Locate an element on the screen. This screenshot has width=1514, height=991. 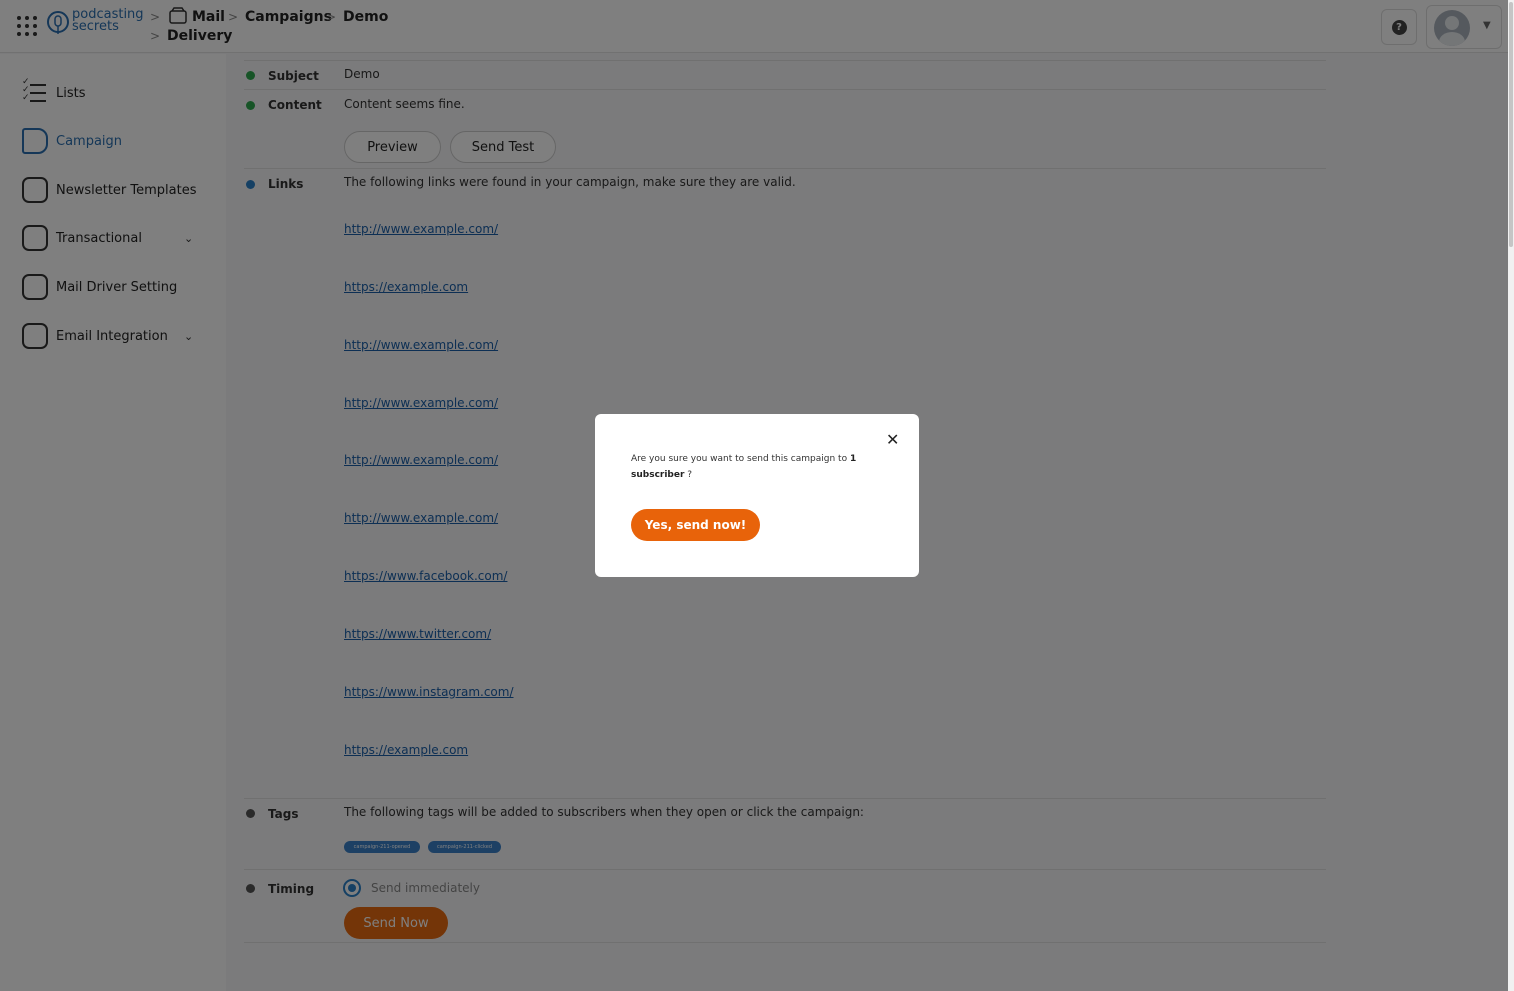
confirm-send-button: Yes, send now! is located at coordinates (695, 525).